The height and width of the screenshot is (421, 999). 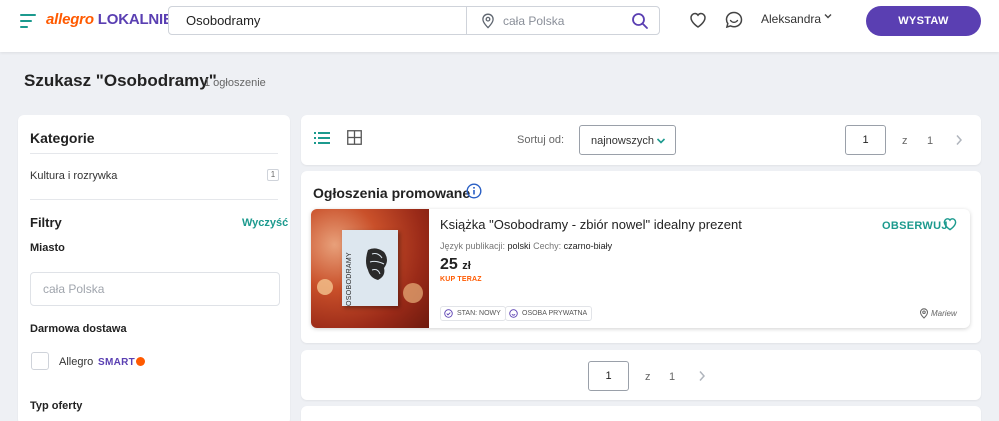 What do you see at coordinates (513, 313) in the screenshot?
I see `smile-icon` at bounding box center [513, 313].